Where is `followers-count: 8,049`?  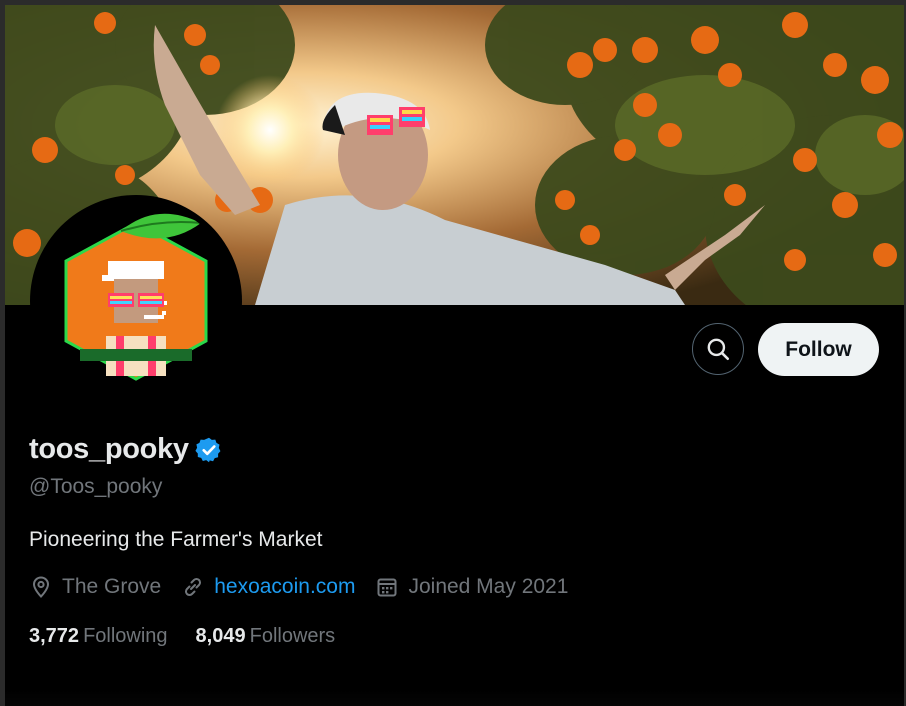
followers-count: 8,049 is located at coordinates (220, 636).